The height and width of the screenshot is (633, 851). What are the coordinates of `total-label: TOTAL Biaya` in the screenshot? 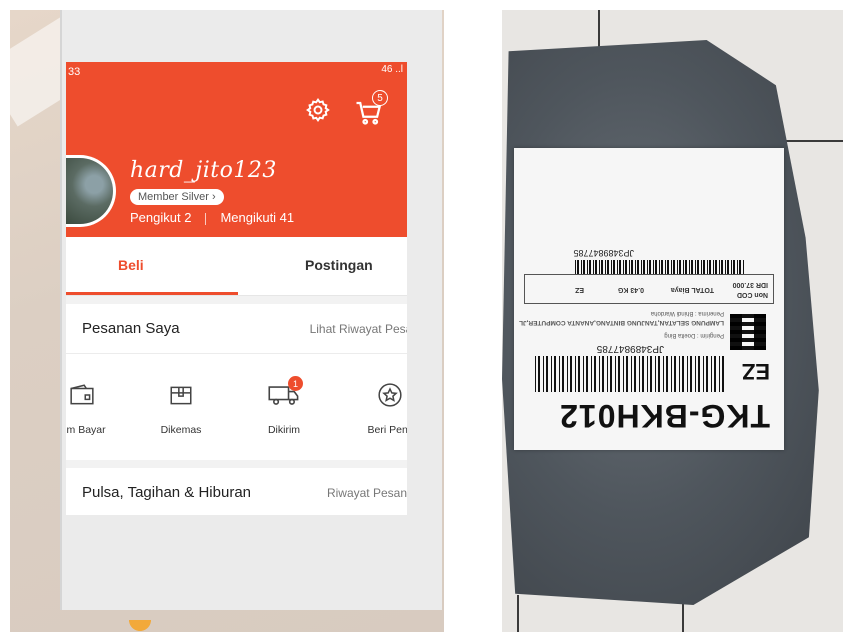 It's located at (692, 289).